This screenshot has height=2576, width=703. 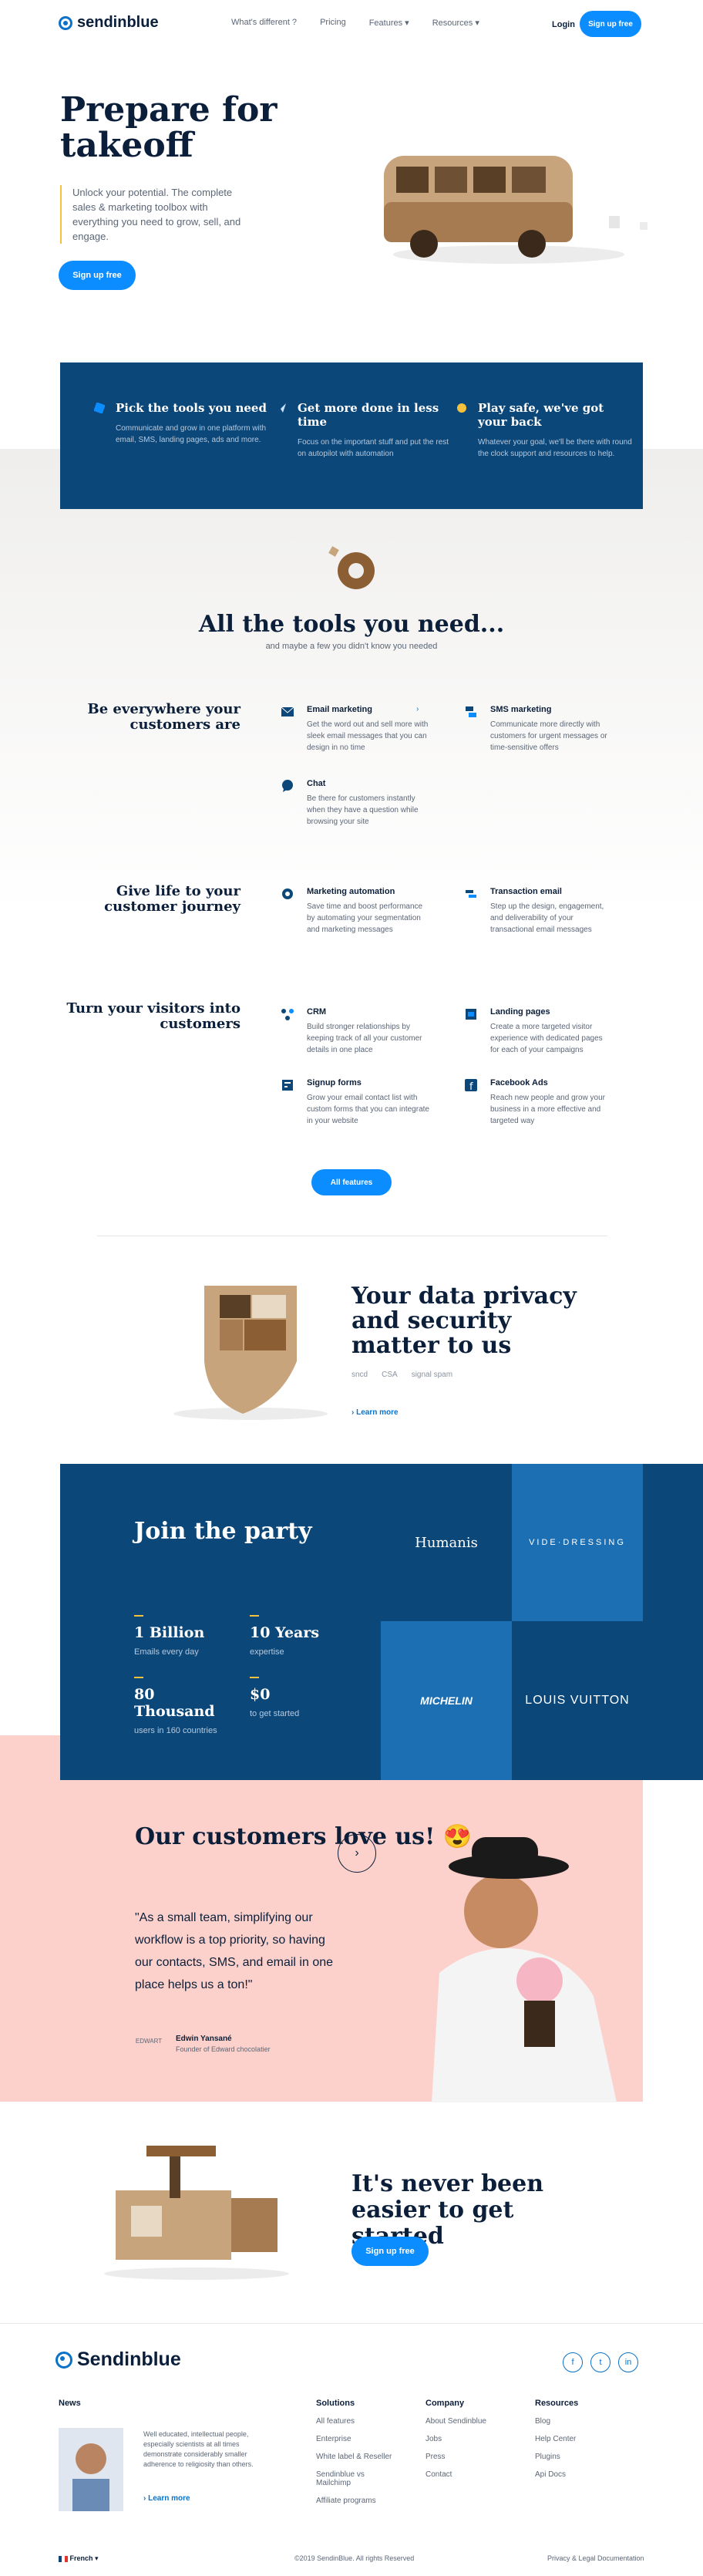 I want to click on wooden-van-illustration, so click(x=516, y=210).